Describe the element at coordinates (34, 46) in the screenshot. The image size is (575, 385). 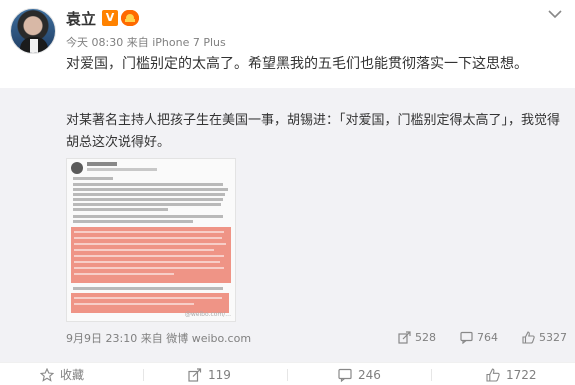
I see `avatar-shirt` at that location.